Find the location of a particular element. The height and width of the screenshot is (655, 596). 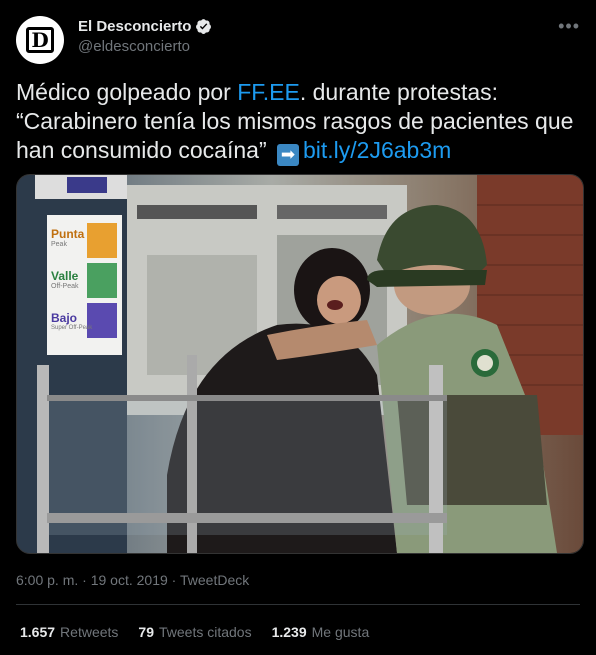

sign-punta: Punta is located at coordinates (68, 234).